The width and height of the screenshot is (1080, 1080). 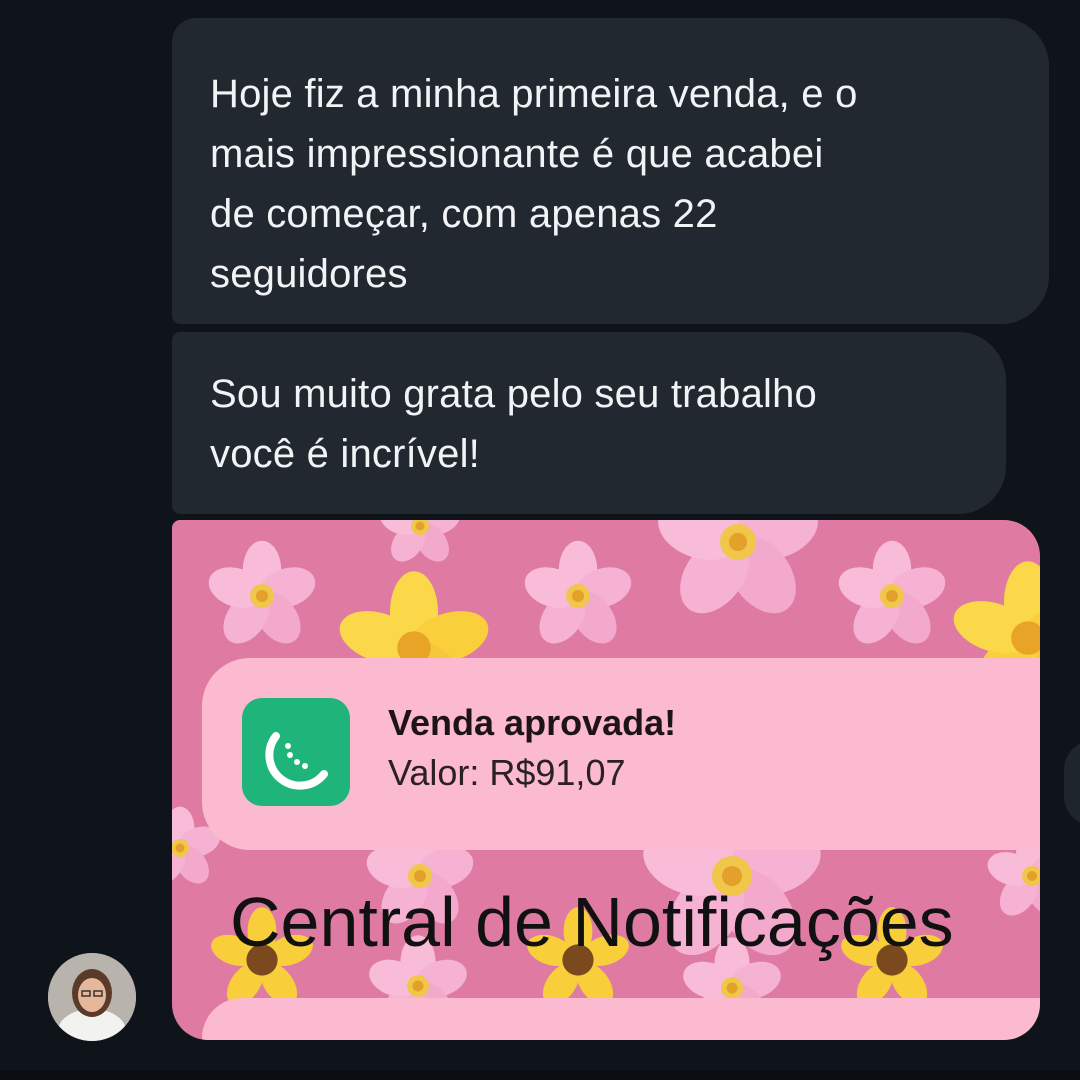 I want to click on message-text: de começar, com apenas 22, so click(x=464, y=214).